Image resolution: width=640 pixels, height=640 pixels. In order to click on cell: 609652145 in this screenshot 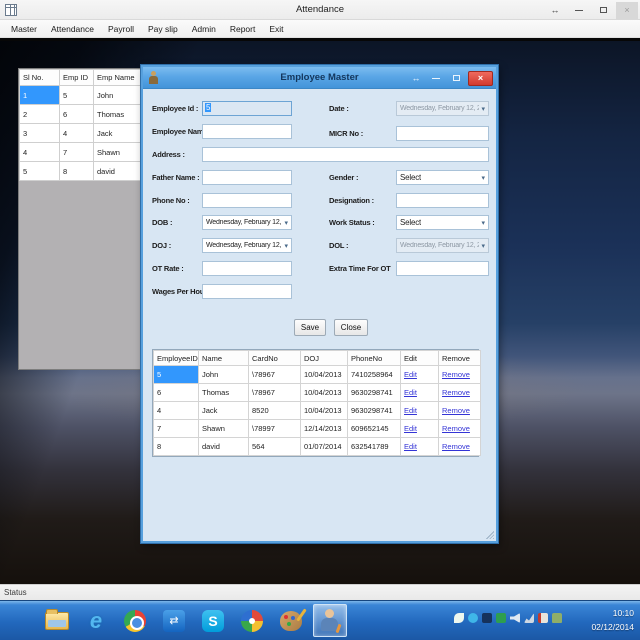, I will do `click(374, 428)`.